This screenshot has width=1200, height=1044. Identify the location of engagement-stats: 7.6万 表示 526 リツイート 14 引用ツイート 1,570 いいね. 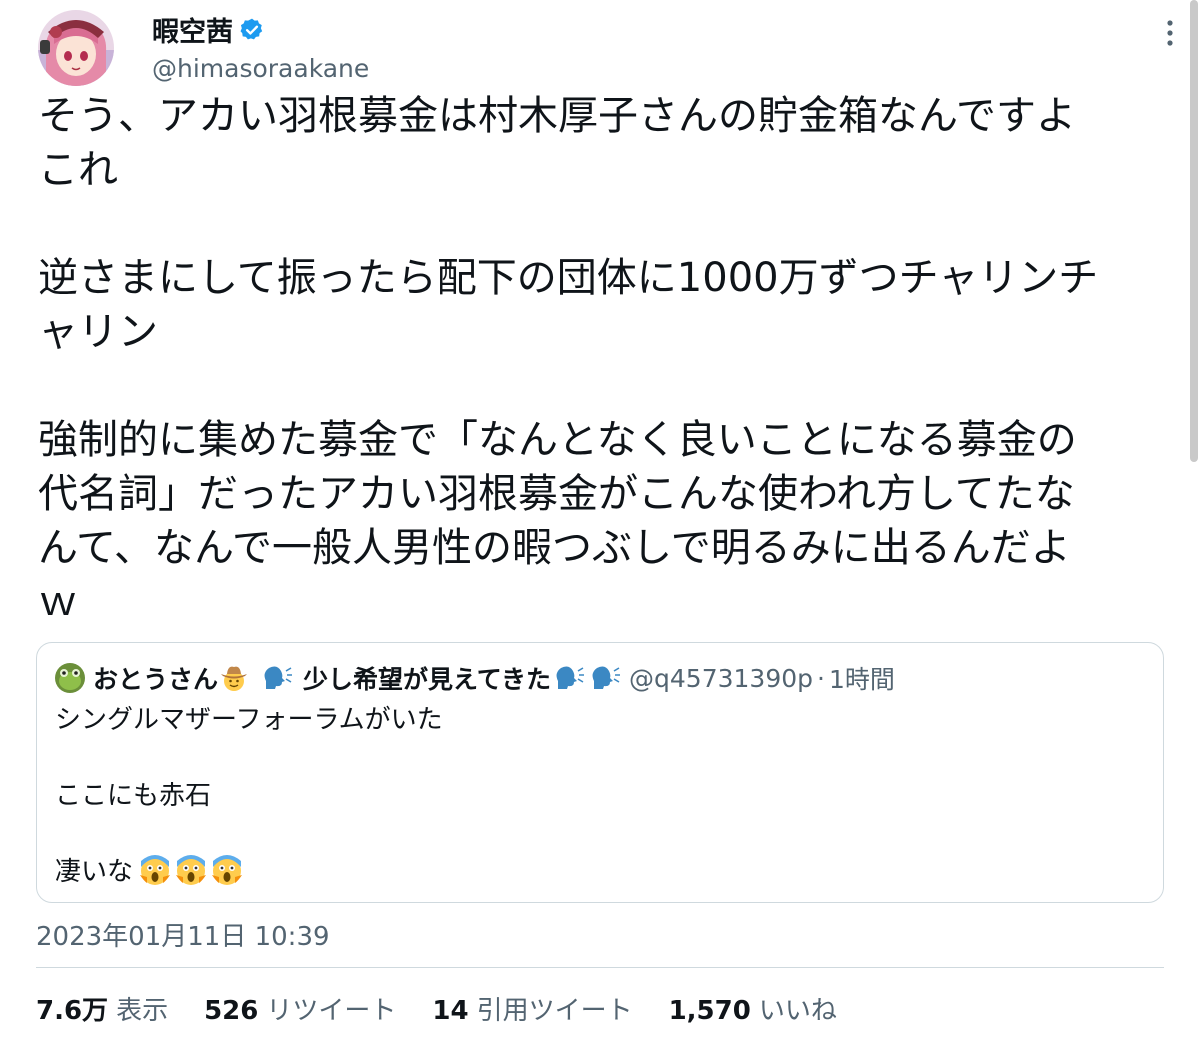
(454, 1008).